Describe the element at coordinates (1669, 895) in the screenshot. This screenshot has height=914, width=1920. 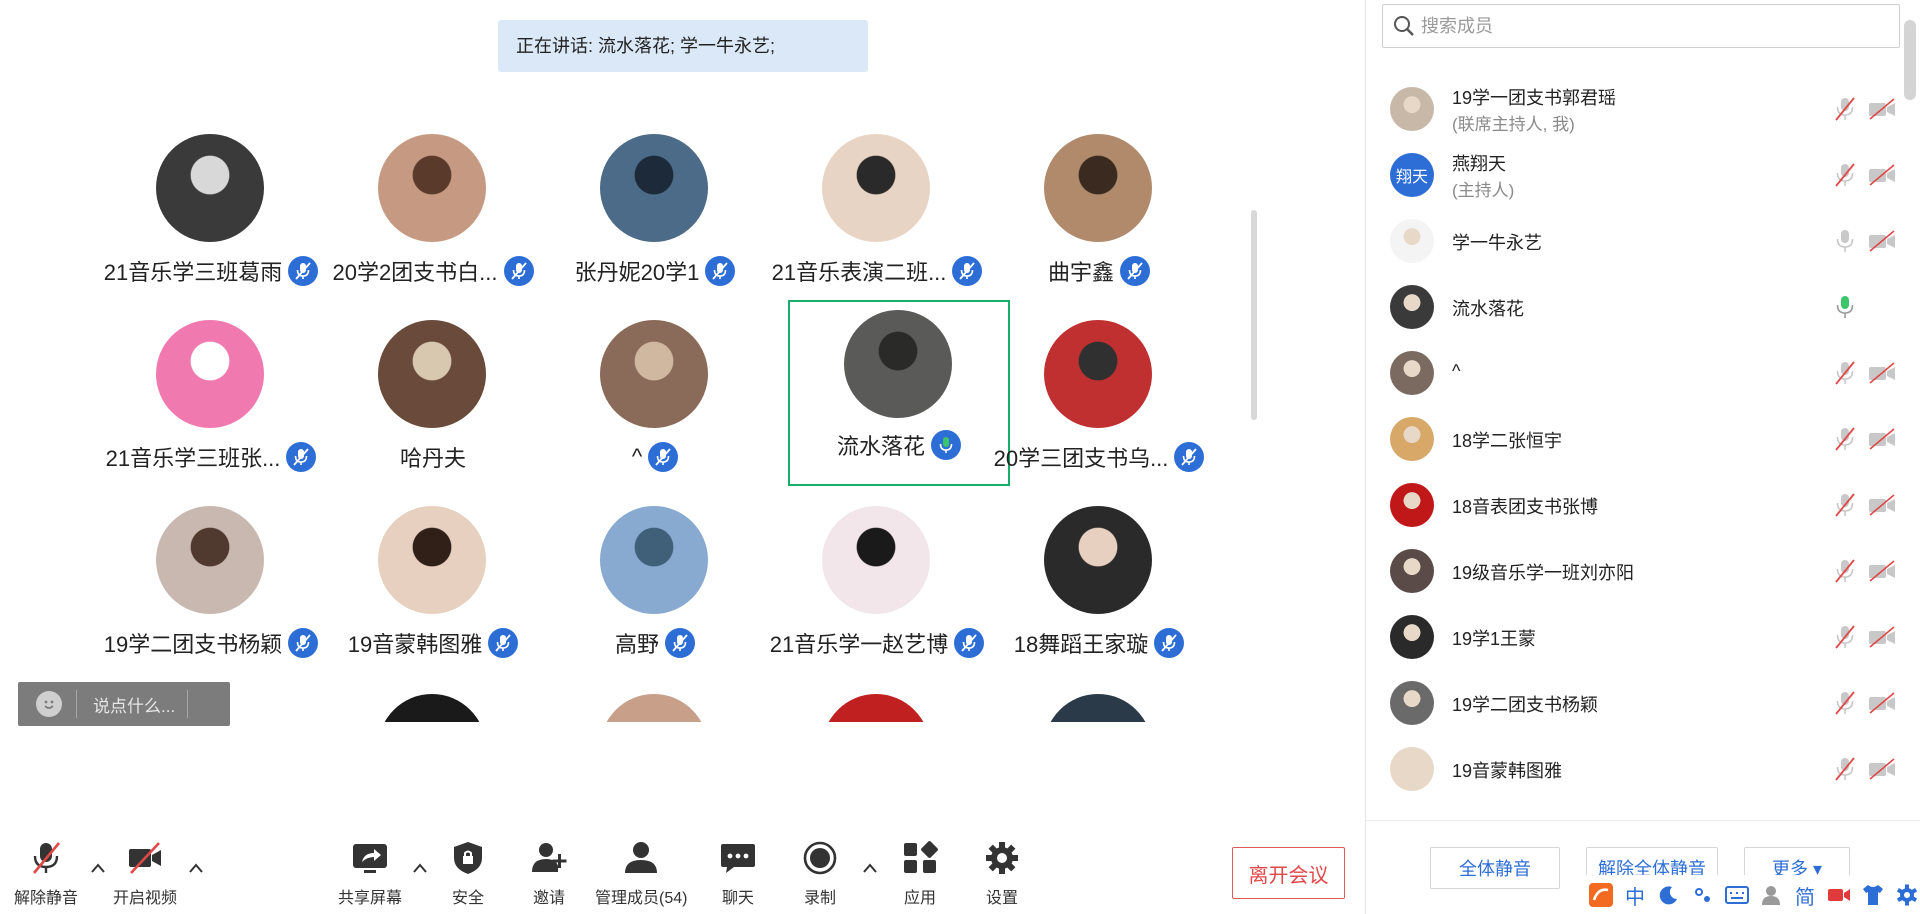
I see `moon-icon` at that location.